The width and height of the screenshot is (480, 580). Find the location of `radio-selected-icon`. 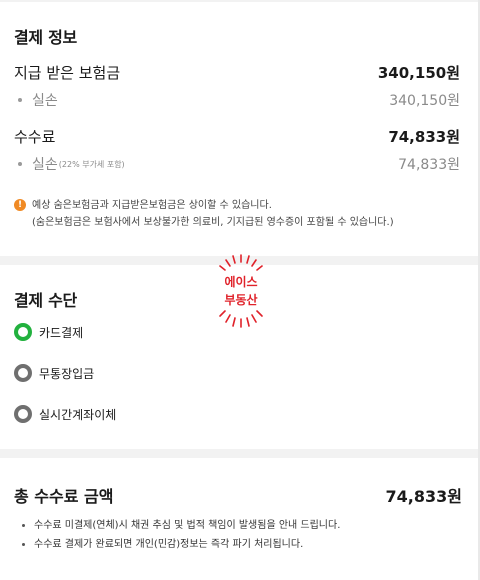

radio-selected-icon is located at coordinates (23, 332).